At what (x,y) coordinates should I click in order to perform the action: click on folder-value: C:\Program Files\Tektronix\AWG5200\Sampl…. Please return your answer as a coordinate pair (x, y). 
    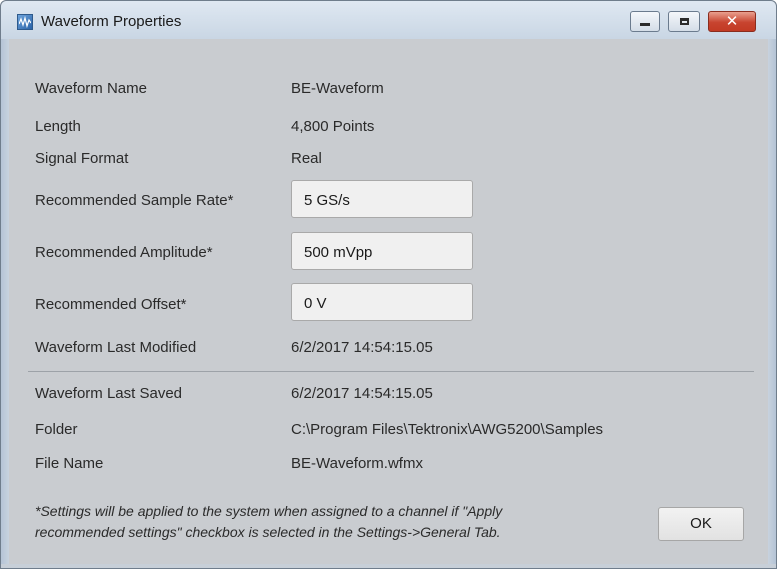
    Looking at the image, I should click on (447, 429).